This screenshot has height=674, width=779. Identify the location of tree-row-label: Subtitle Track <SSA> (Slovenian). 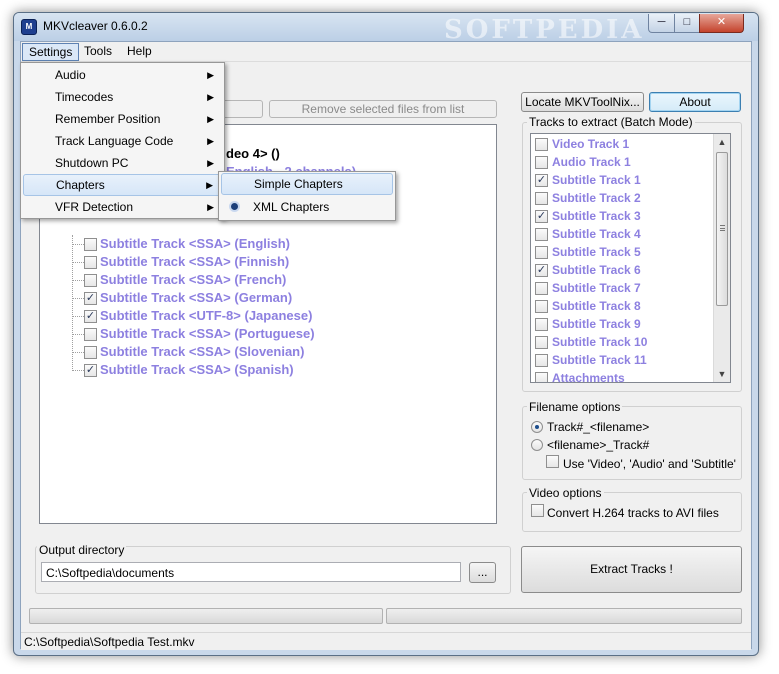
(202, 351).